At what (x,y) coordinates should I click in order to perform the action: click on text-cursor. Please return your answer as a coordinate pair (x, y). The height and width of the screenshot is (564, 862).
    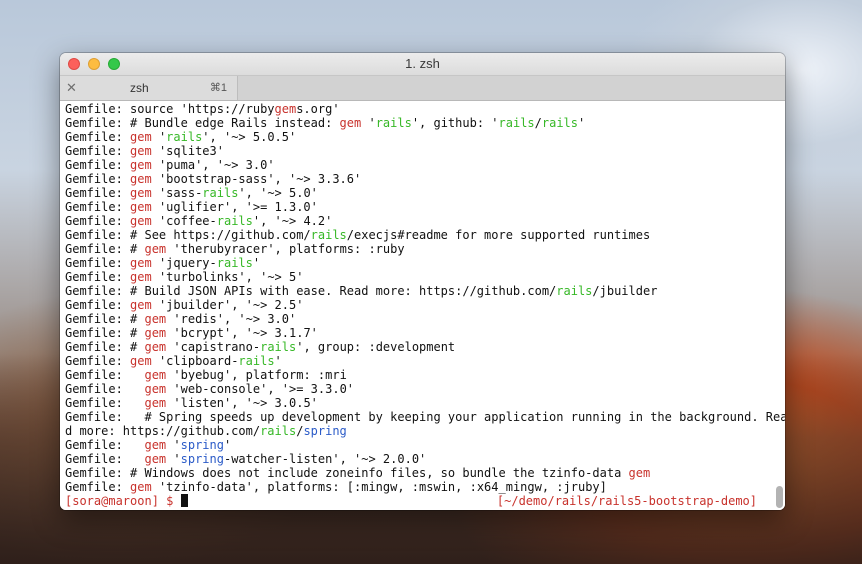
    Looking at the image, I should click on (184, 500).